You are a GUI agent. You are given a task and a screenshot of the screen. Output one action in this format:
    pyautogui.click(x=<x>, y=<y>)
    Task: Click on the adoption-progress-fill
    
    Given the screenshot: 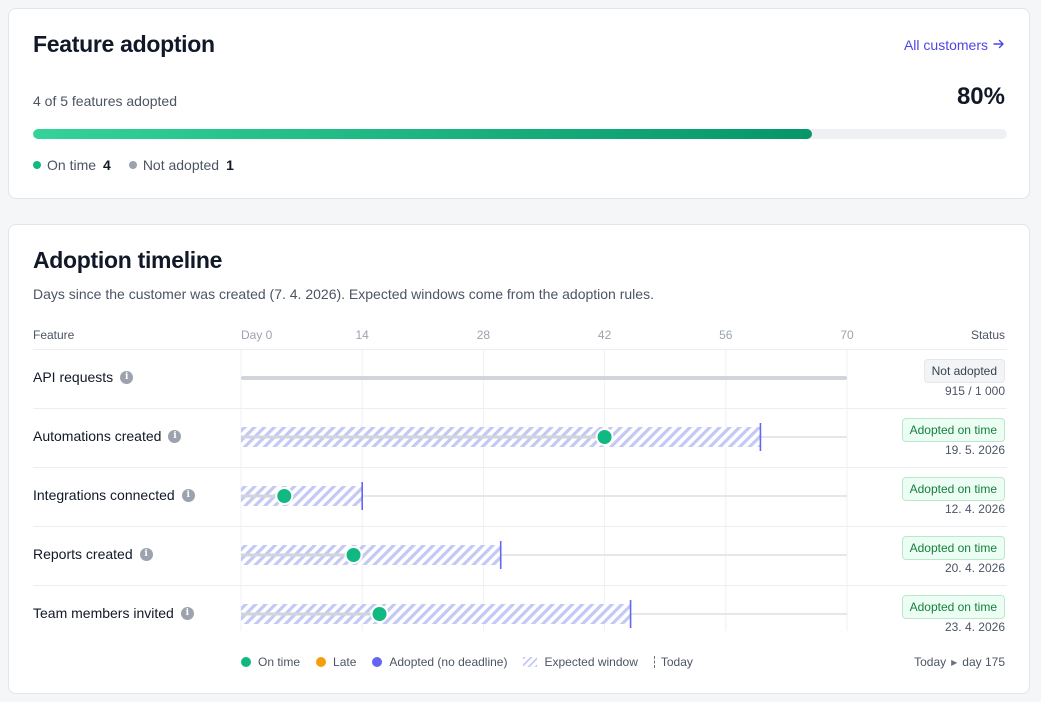 What is the action you would take?
    pyautogui.click(x=423, y=134)
    